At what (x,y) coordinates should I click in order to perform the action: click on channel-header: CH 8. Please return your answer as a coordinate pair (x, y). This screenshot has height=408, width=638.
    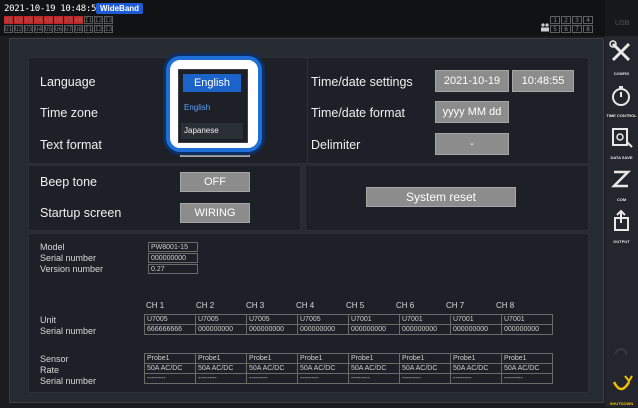
    Looking at the image, I should click on (505, 305).